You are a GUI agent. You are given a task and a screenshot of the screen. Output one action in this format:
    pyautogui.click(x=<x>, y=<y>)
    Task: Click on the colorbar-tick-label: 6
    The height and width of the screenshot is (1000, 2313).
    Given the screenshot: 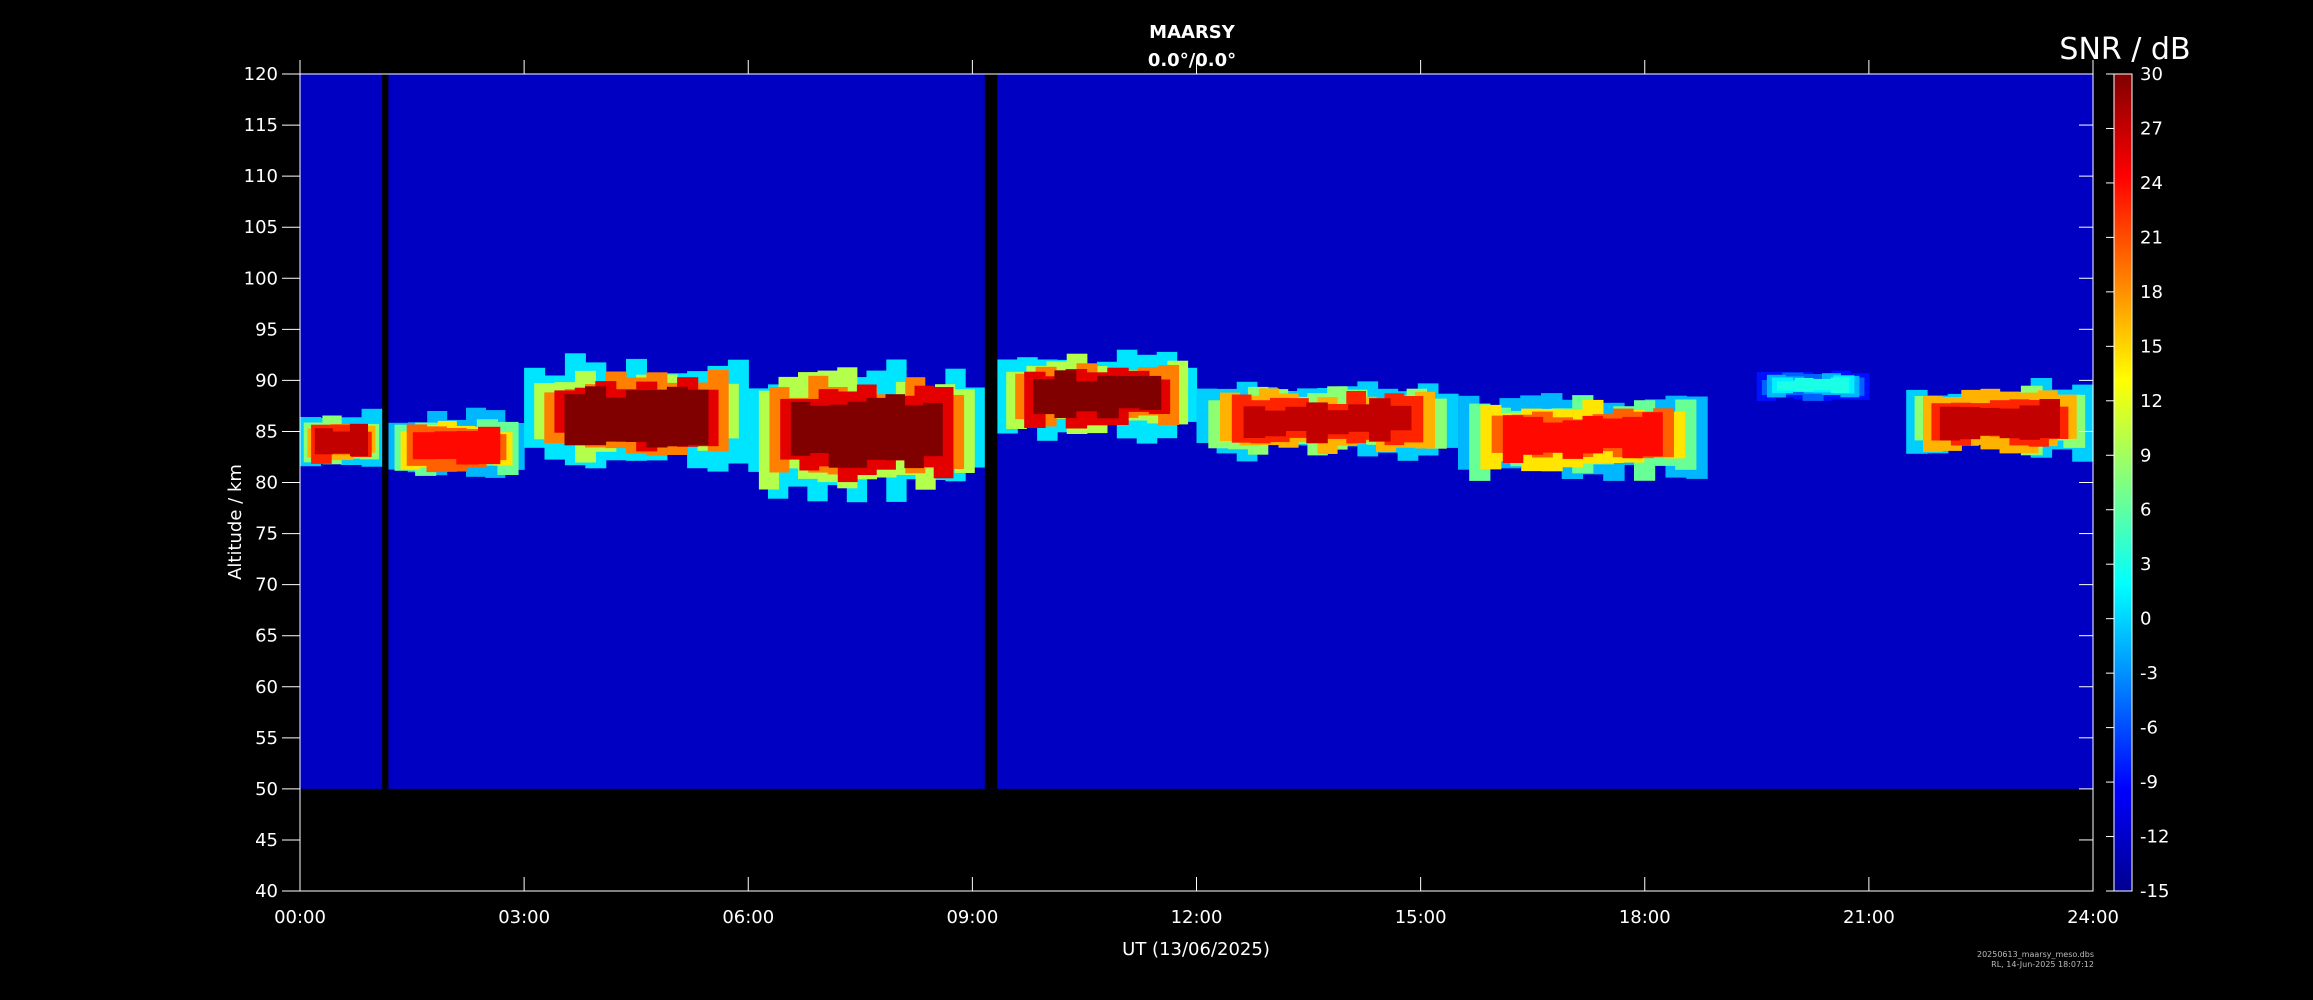 What is the action you would take?
    pyautogui.click(x=2145, y=510)
    